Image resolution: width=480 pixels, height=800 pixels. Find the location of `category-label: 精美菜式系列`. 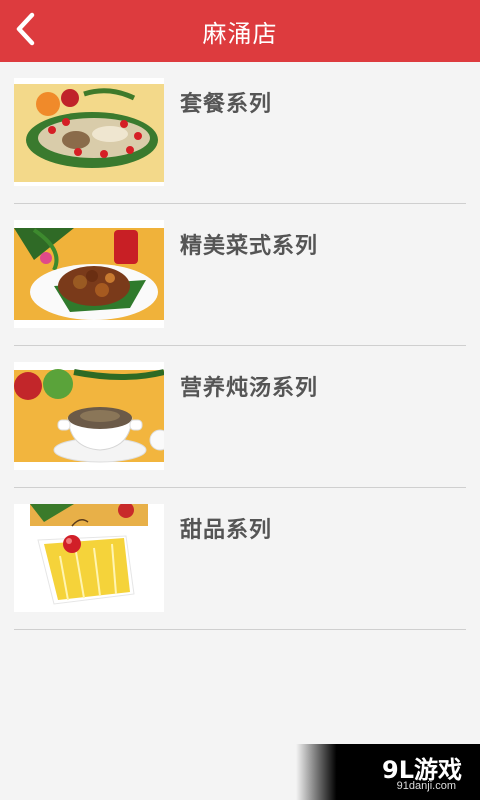

category-label: 精美菜式系列 is located at coordinates (249, 246).